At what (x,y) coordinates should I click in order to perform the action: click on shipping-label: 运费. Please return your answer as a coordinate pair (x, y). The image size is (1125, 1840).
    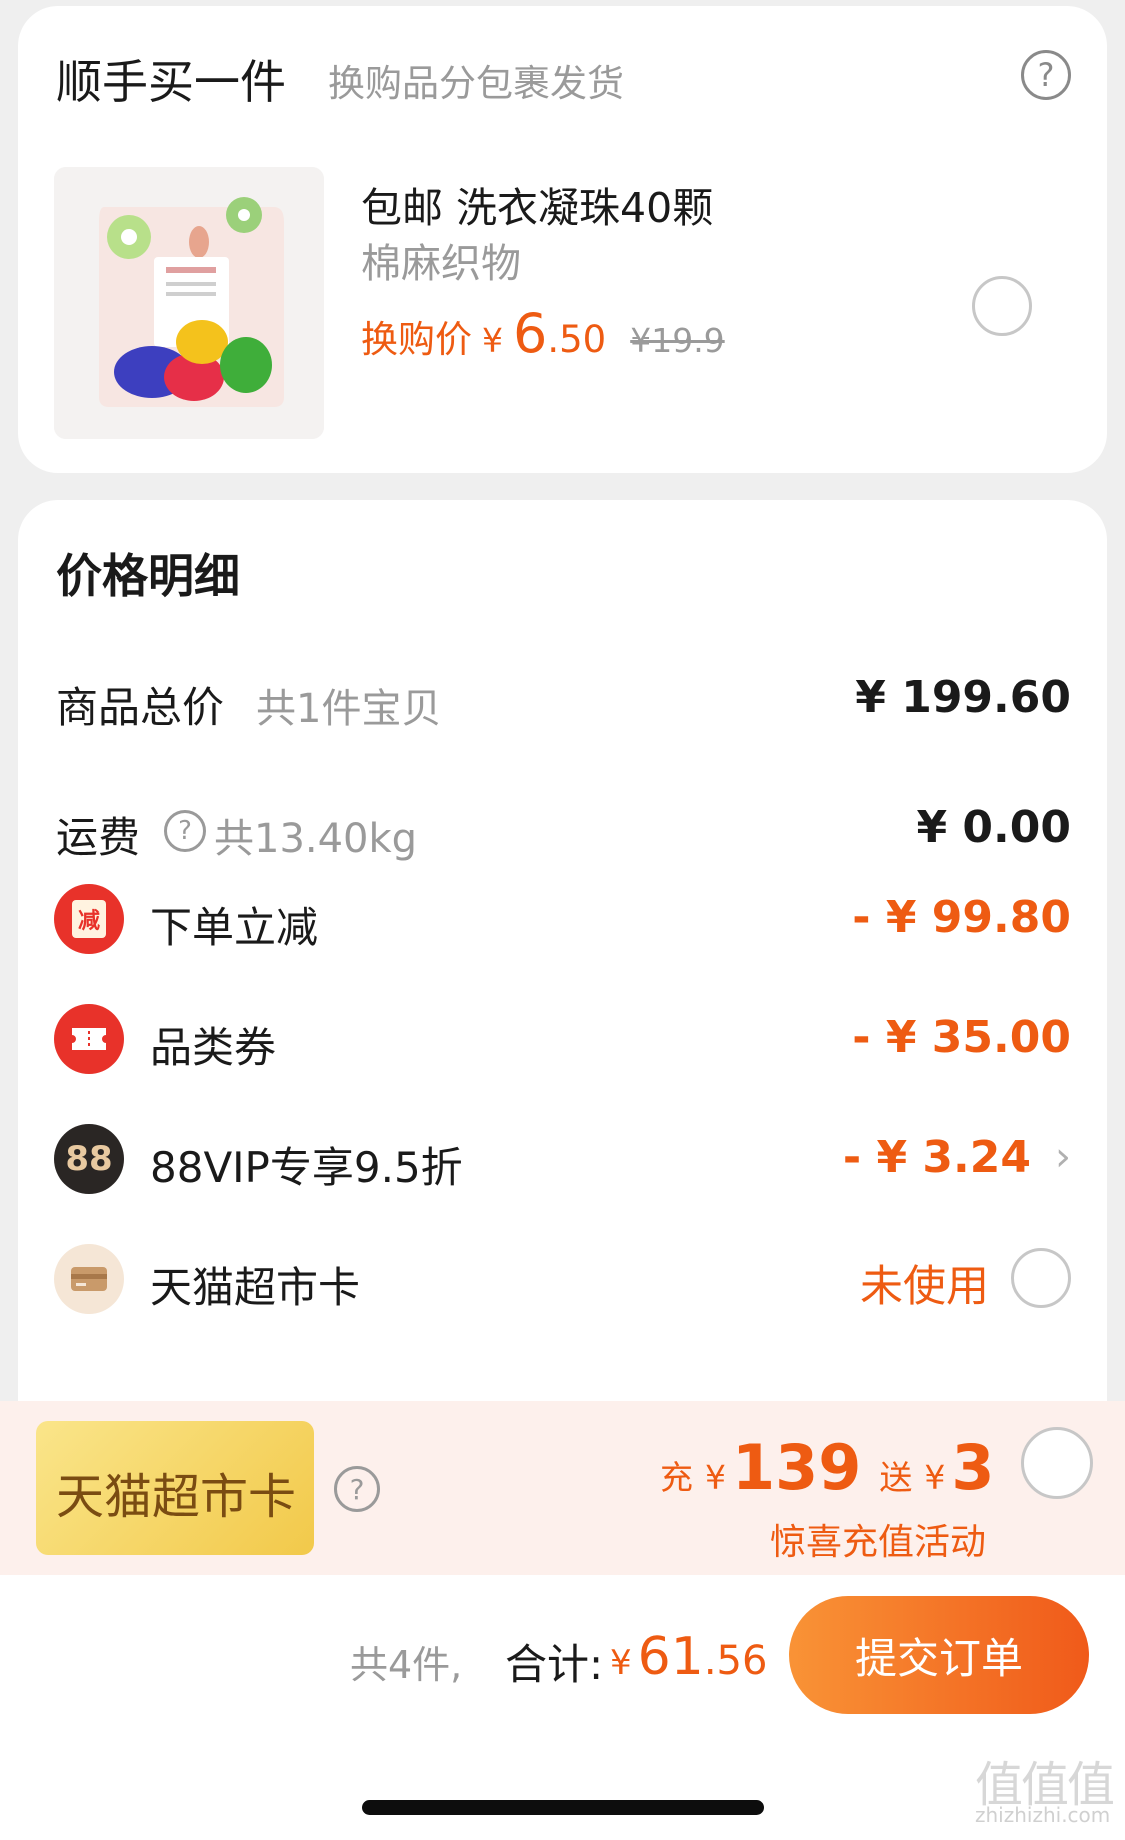
    Looking at the image, I should click on (98, 837).